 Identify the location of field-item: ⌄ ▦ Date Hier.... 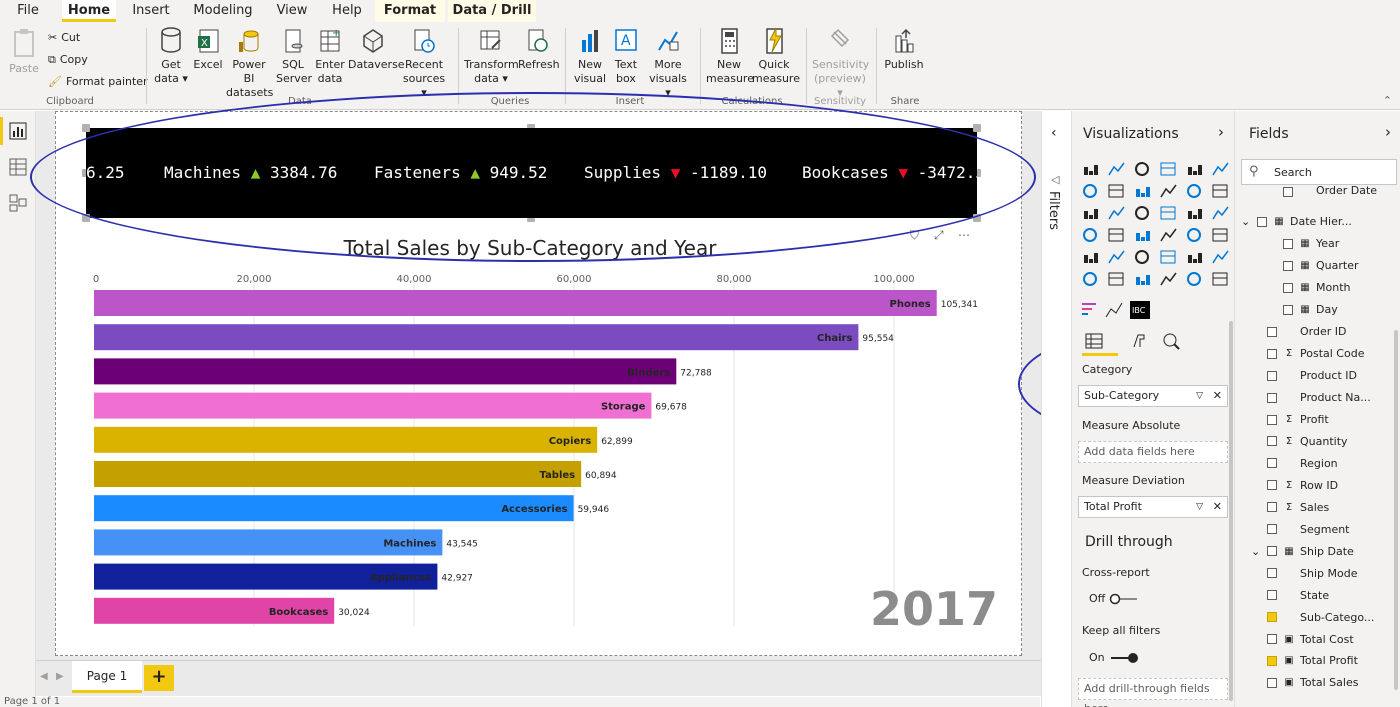
(1296, 222).